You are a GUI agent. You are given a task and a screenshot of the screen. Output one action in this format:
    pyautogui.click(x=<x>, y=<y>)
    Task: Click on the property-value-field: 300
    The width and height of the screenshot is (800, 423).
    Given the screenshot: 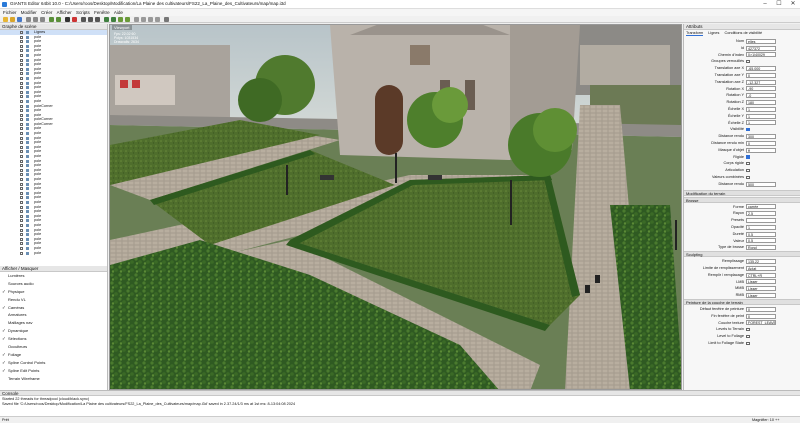 What is the action you would take?
    pyautogui.click(x=761, y=137)
    